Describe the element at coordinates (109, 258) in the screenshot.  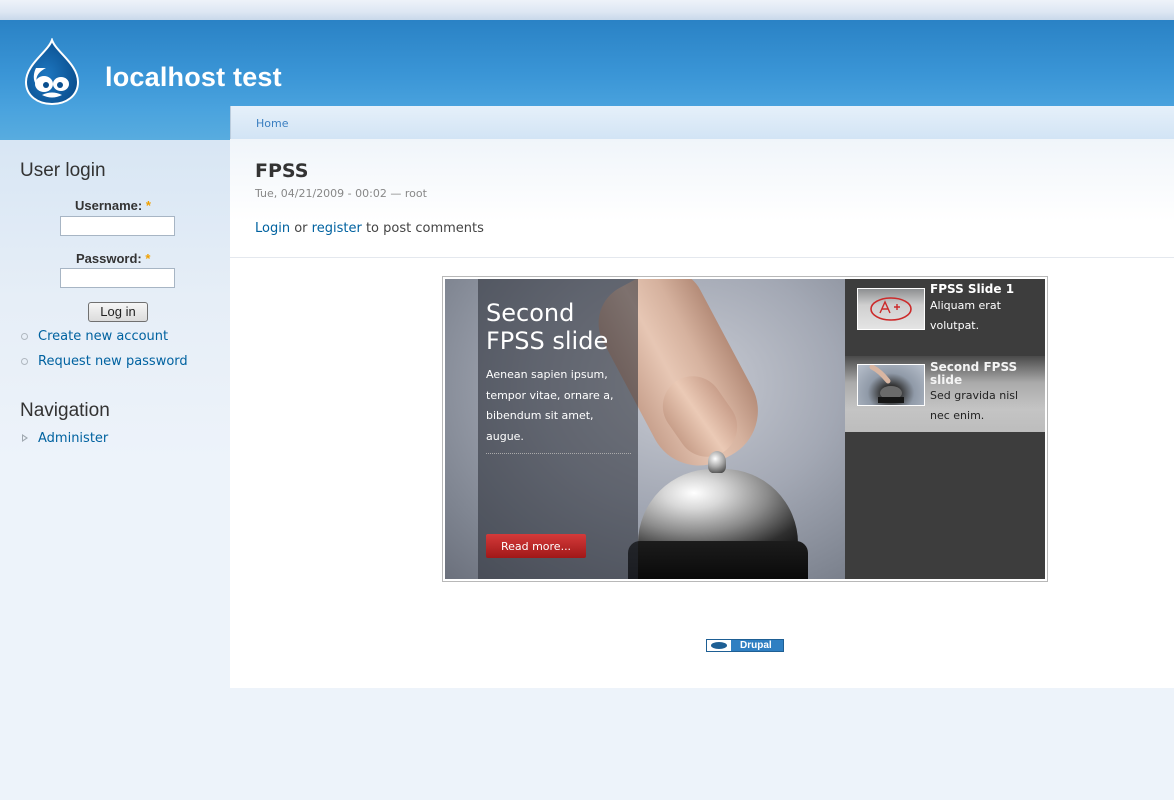
I see `password-label-text: Password:` at that location.